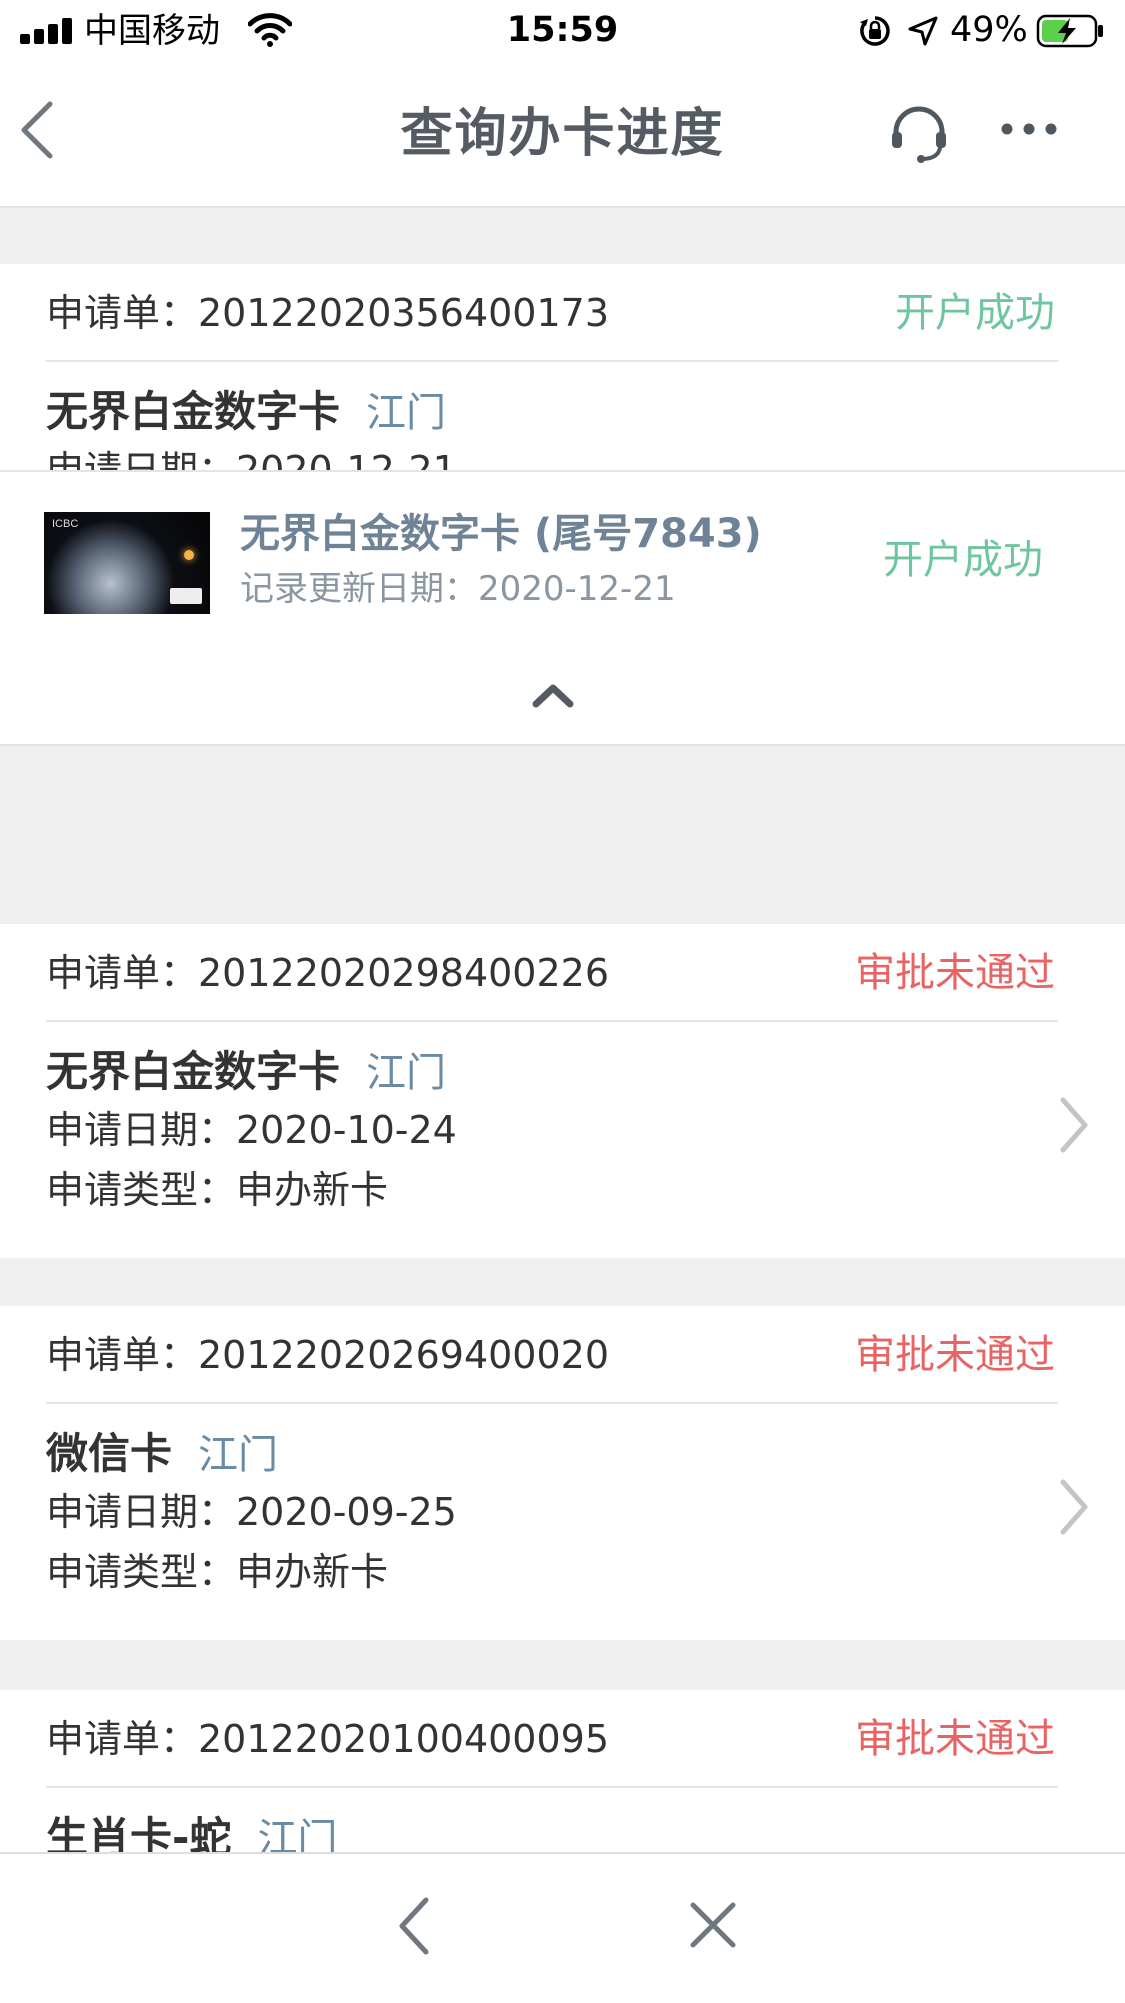 Image resolution: width=1125 pixels, height=2003 pixels. I want to click on icbc-logo-icon: ICBC, so click(65, 524).